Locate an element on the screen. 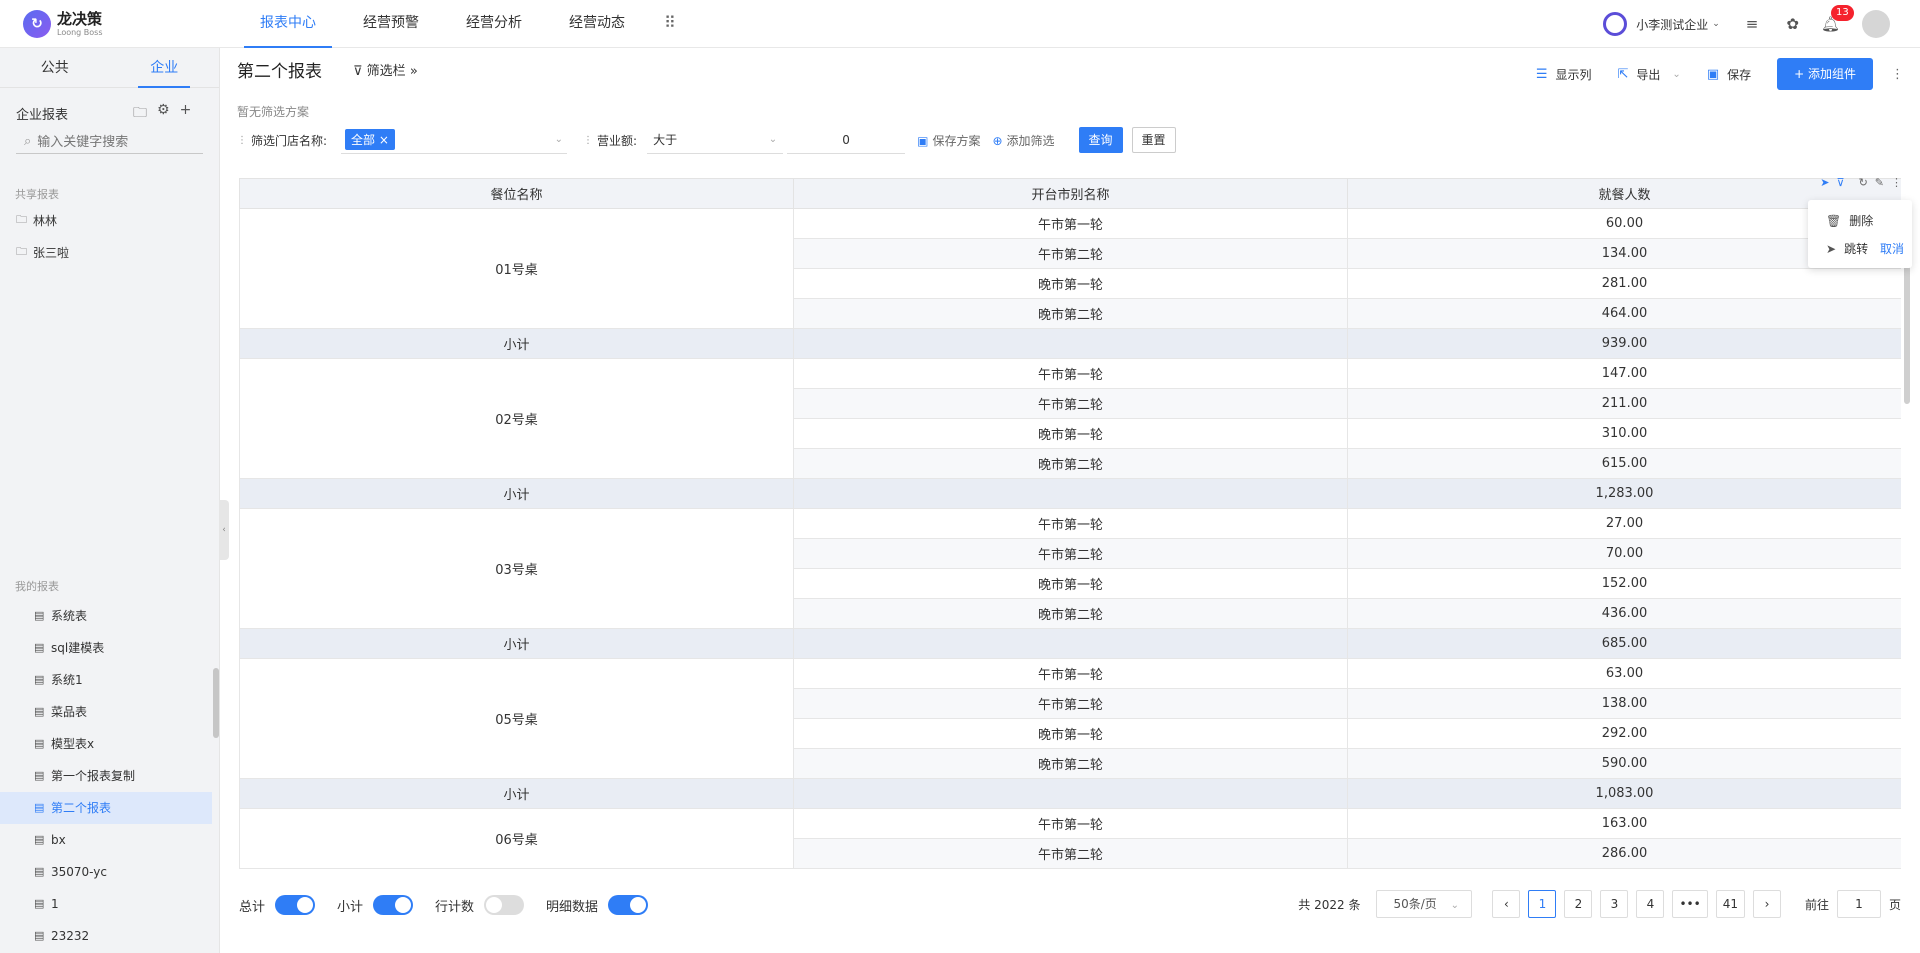 The width and height of the screenshot is (1920, 953). tab-public: 公共 is located at coordinates (55, 67).